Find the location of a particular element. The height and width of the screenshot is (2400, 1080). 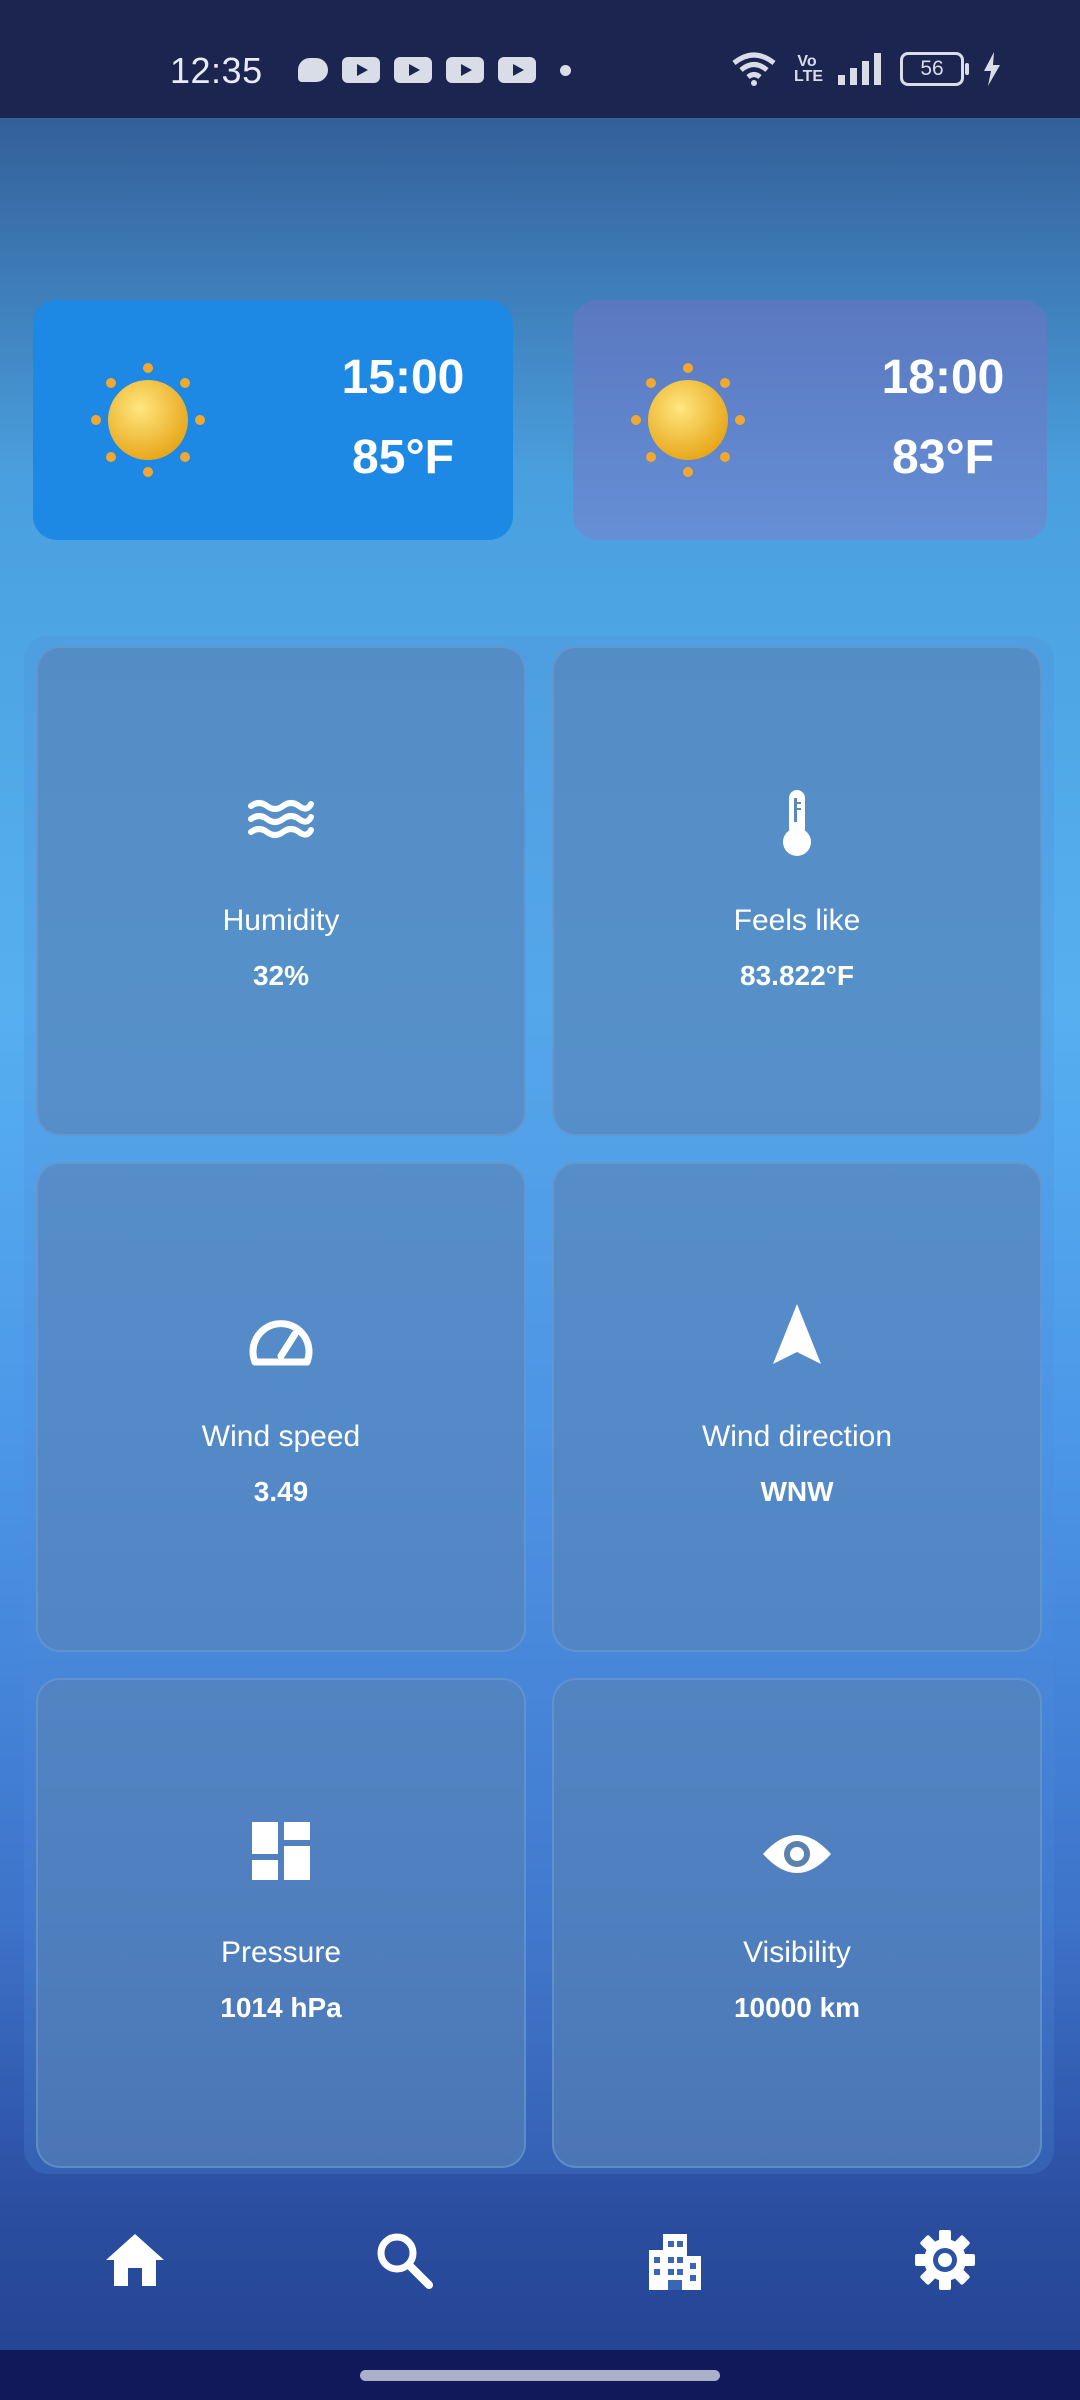

forecast-temp: 85°F is located at coordinates (403, 457).